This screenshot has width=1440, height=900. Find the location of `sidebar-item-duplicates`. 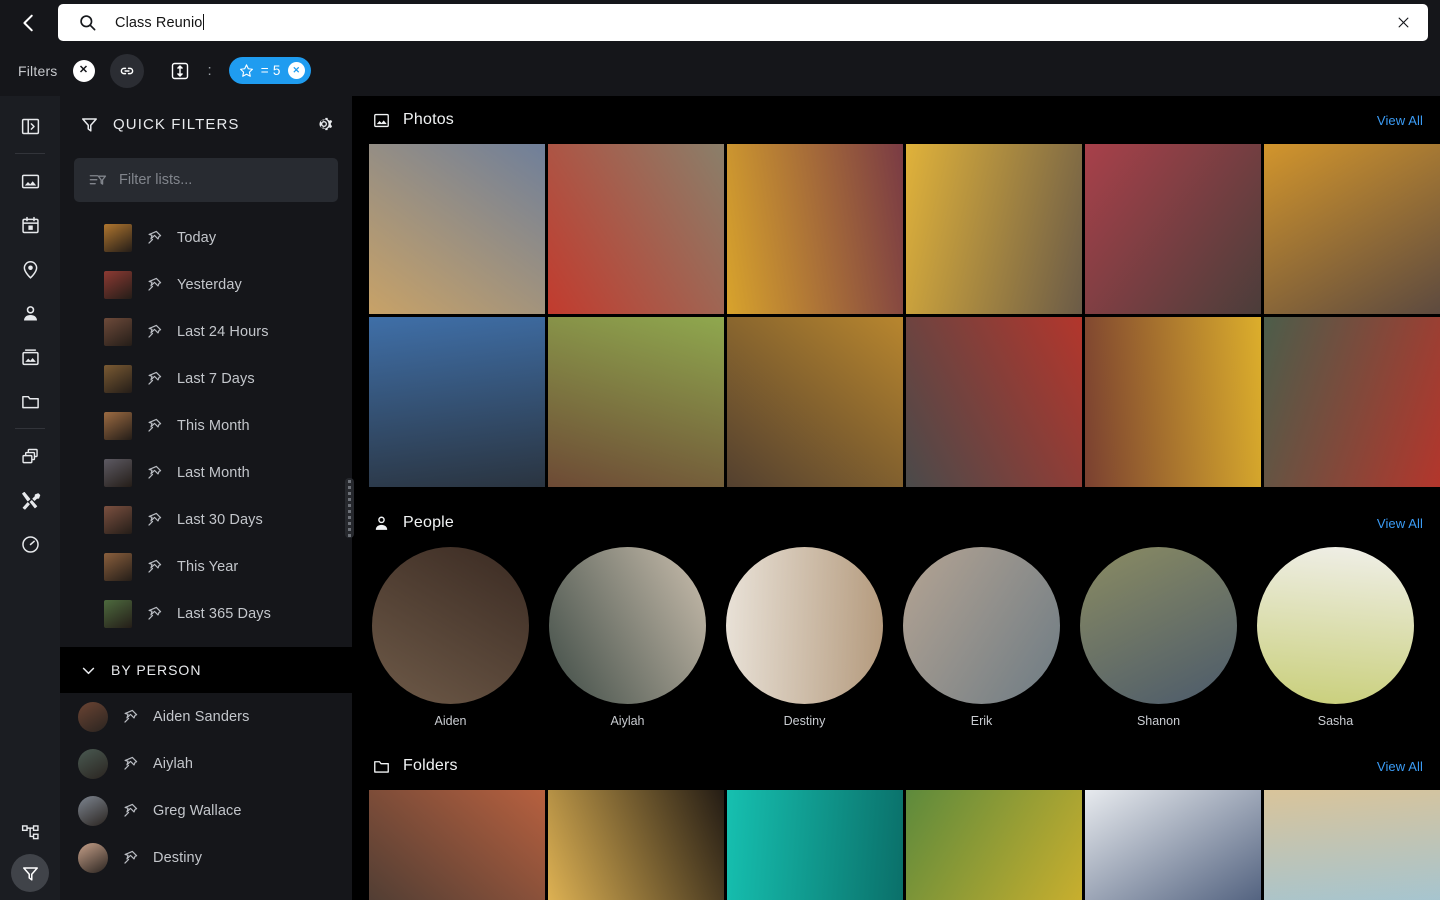

sidebar-item-duplicates is located at coordinates (30, 456).